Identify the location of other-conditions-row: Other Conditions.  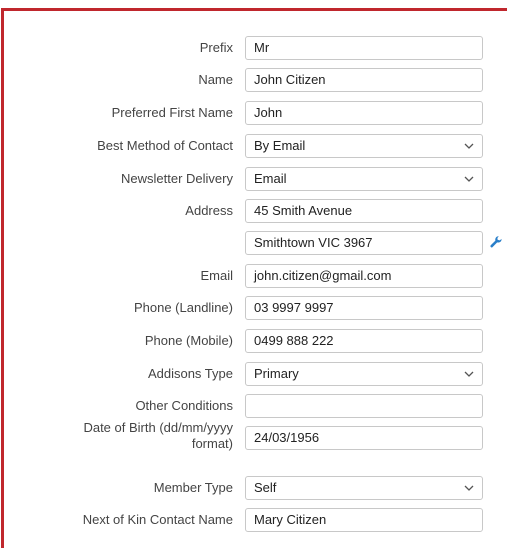
(253, 408).